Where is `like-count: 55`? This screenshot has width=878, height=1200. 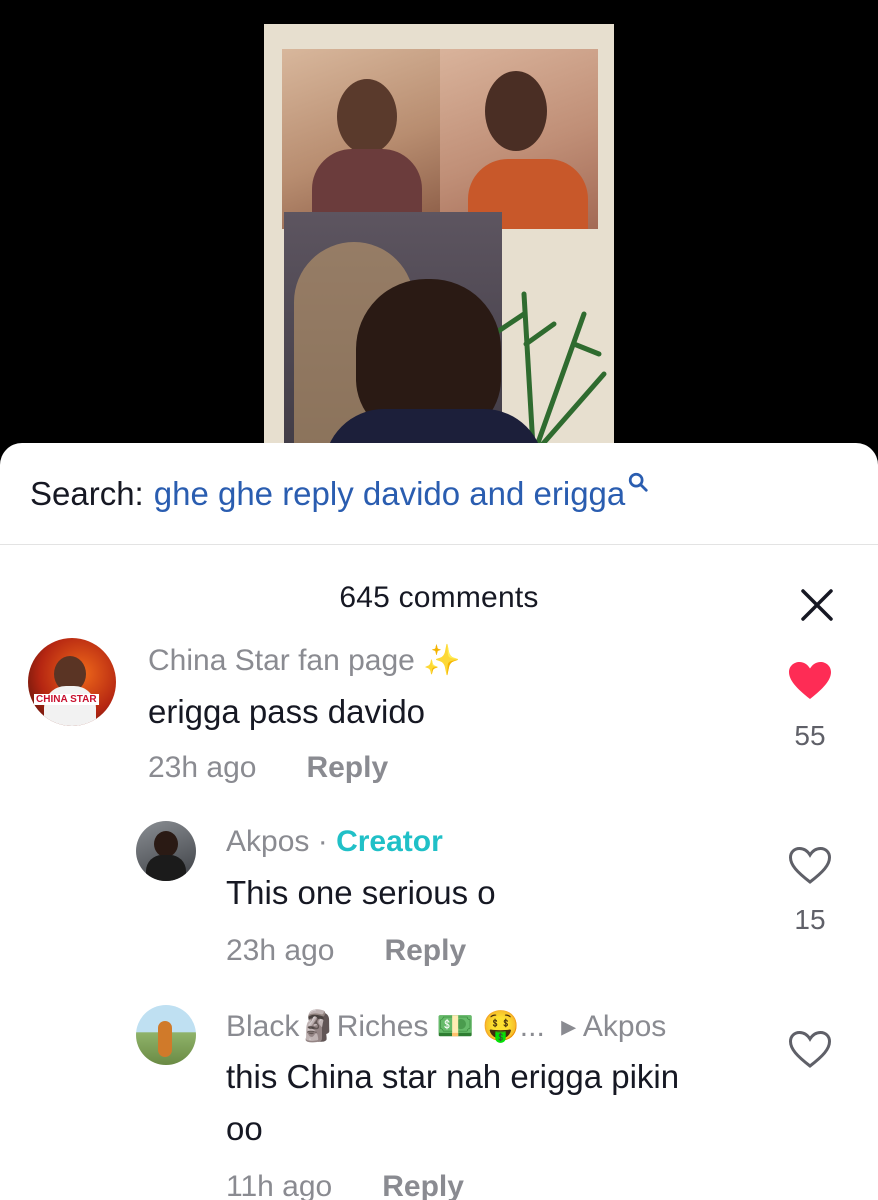
like-count: 55 is located at coordinates (810, 735).